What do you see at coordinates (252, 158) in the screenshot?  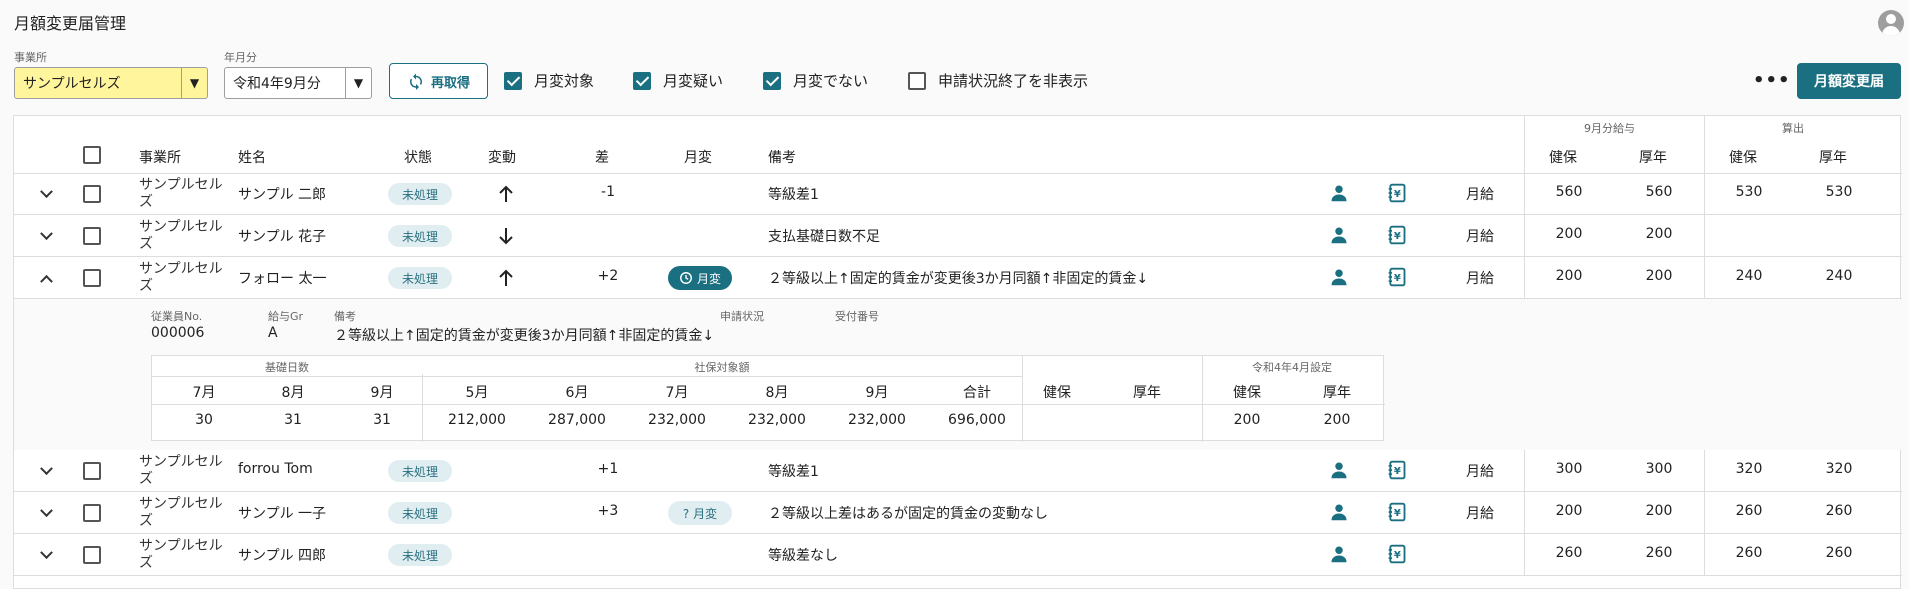 I see `col-name: 姓名` at bounding box center [252, 158].